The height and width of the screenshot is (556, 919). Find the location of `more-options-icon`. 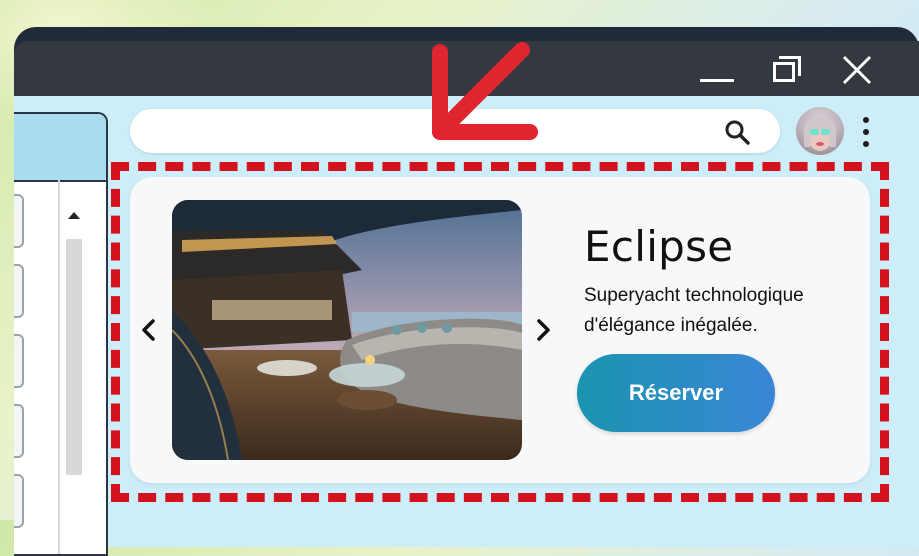

more-options-icon is located at coordinates (866, 132).